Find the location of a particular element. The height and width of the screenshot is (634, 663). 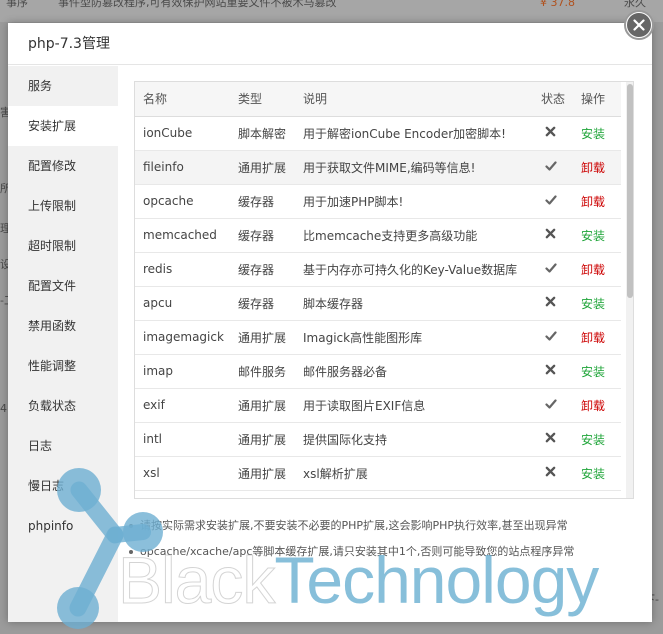

cell-name: opcache is located at coordinates (182, 201).